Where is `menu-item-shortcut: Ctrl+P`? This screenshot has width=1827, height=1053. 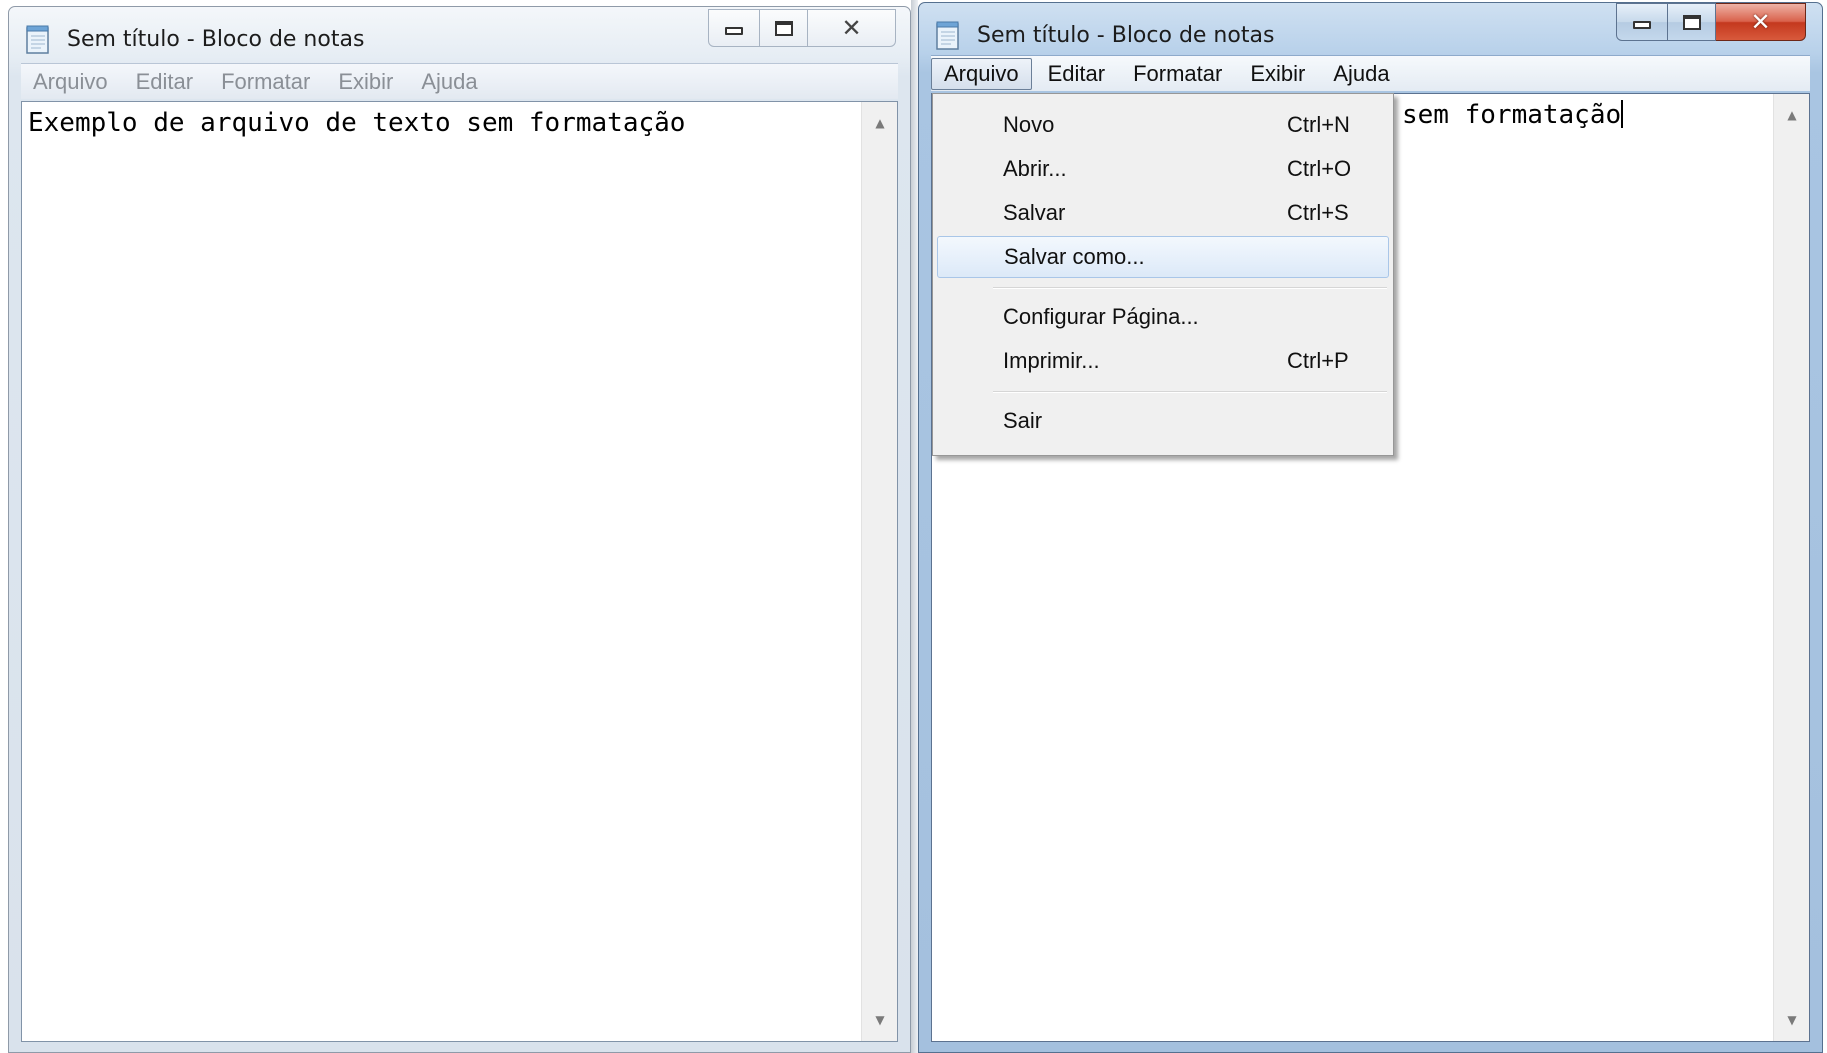 menu-item-shortcut: Ctrl+P is located at coordinates (1318, 360).